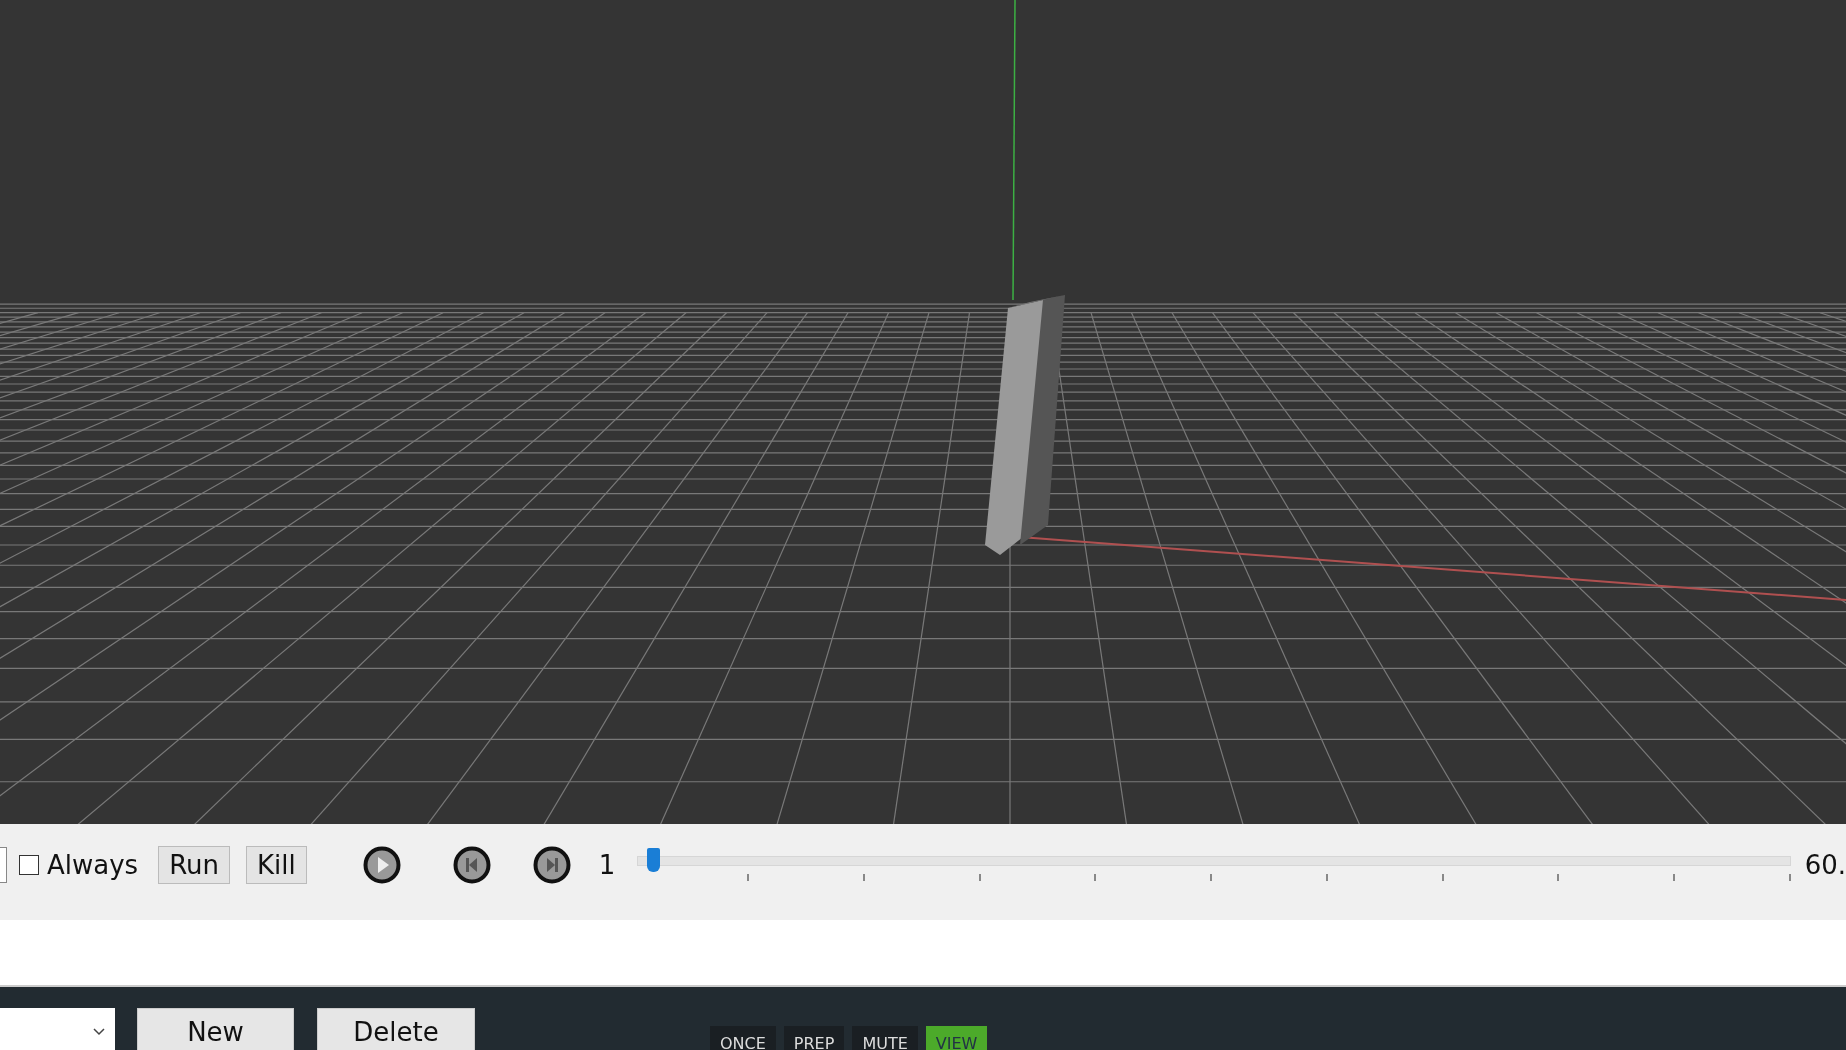 The image size is (1846, 1050). Describe the element at coordinates (93, 865) in the screenshot. I see `always-label: Always` at that location.